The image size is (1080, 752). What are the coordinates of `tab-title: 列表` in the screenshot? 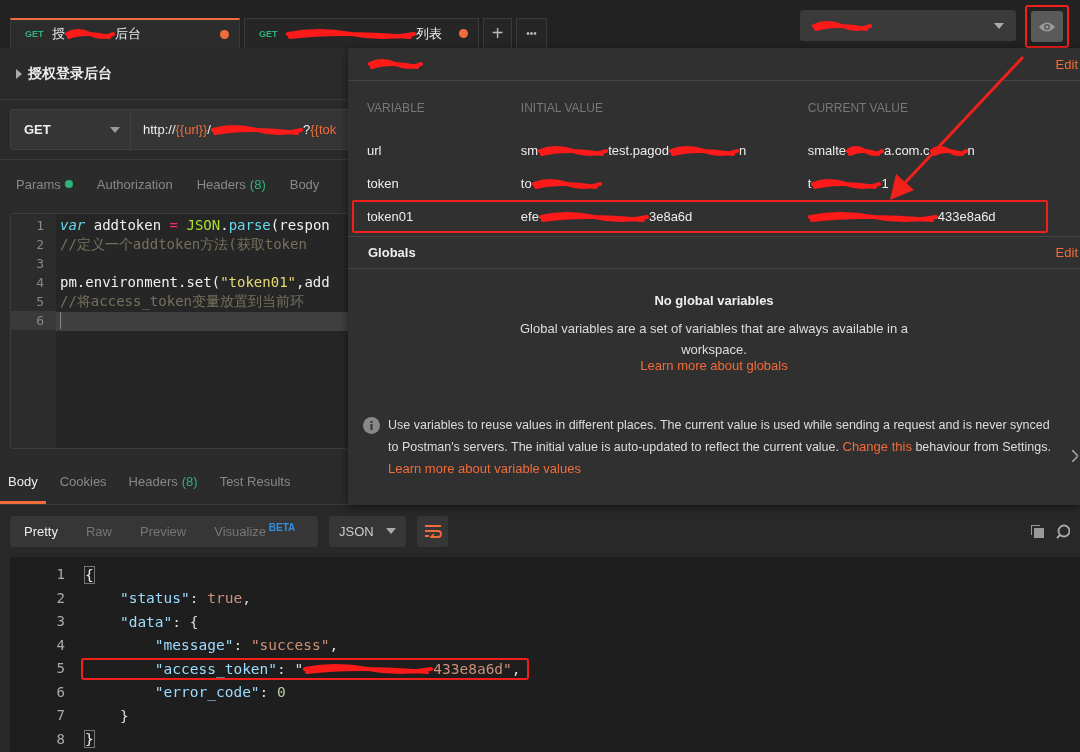 It's located at (428, 33).